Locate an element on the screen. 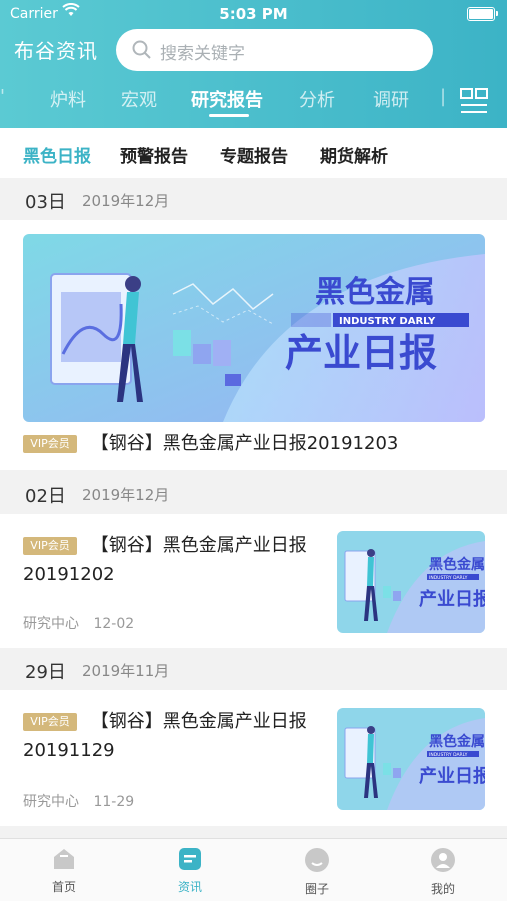  tab-edge-indicator: ' is located at coordinates (2, 96).